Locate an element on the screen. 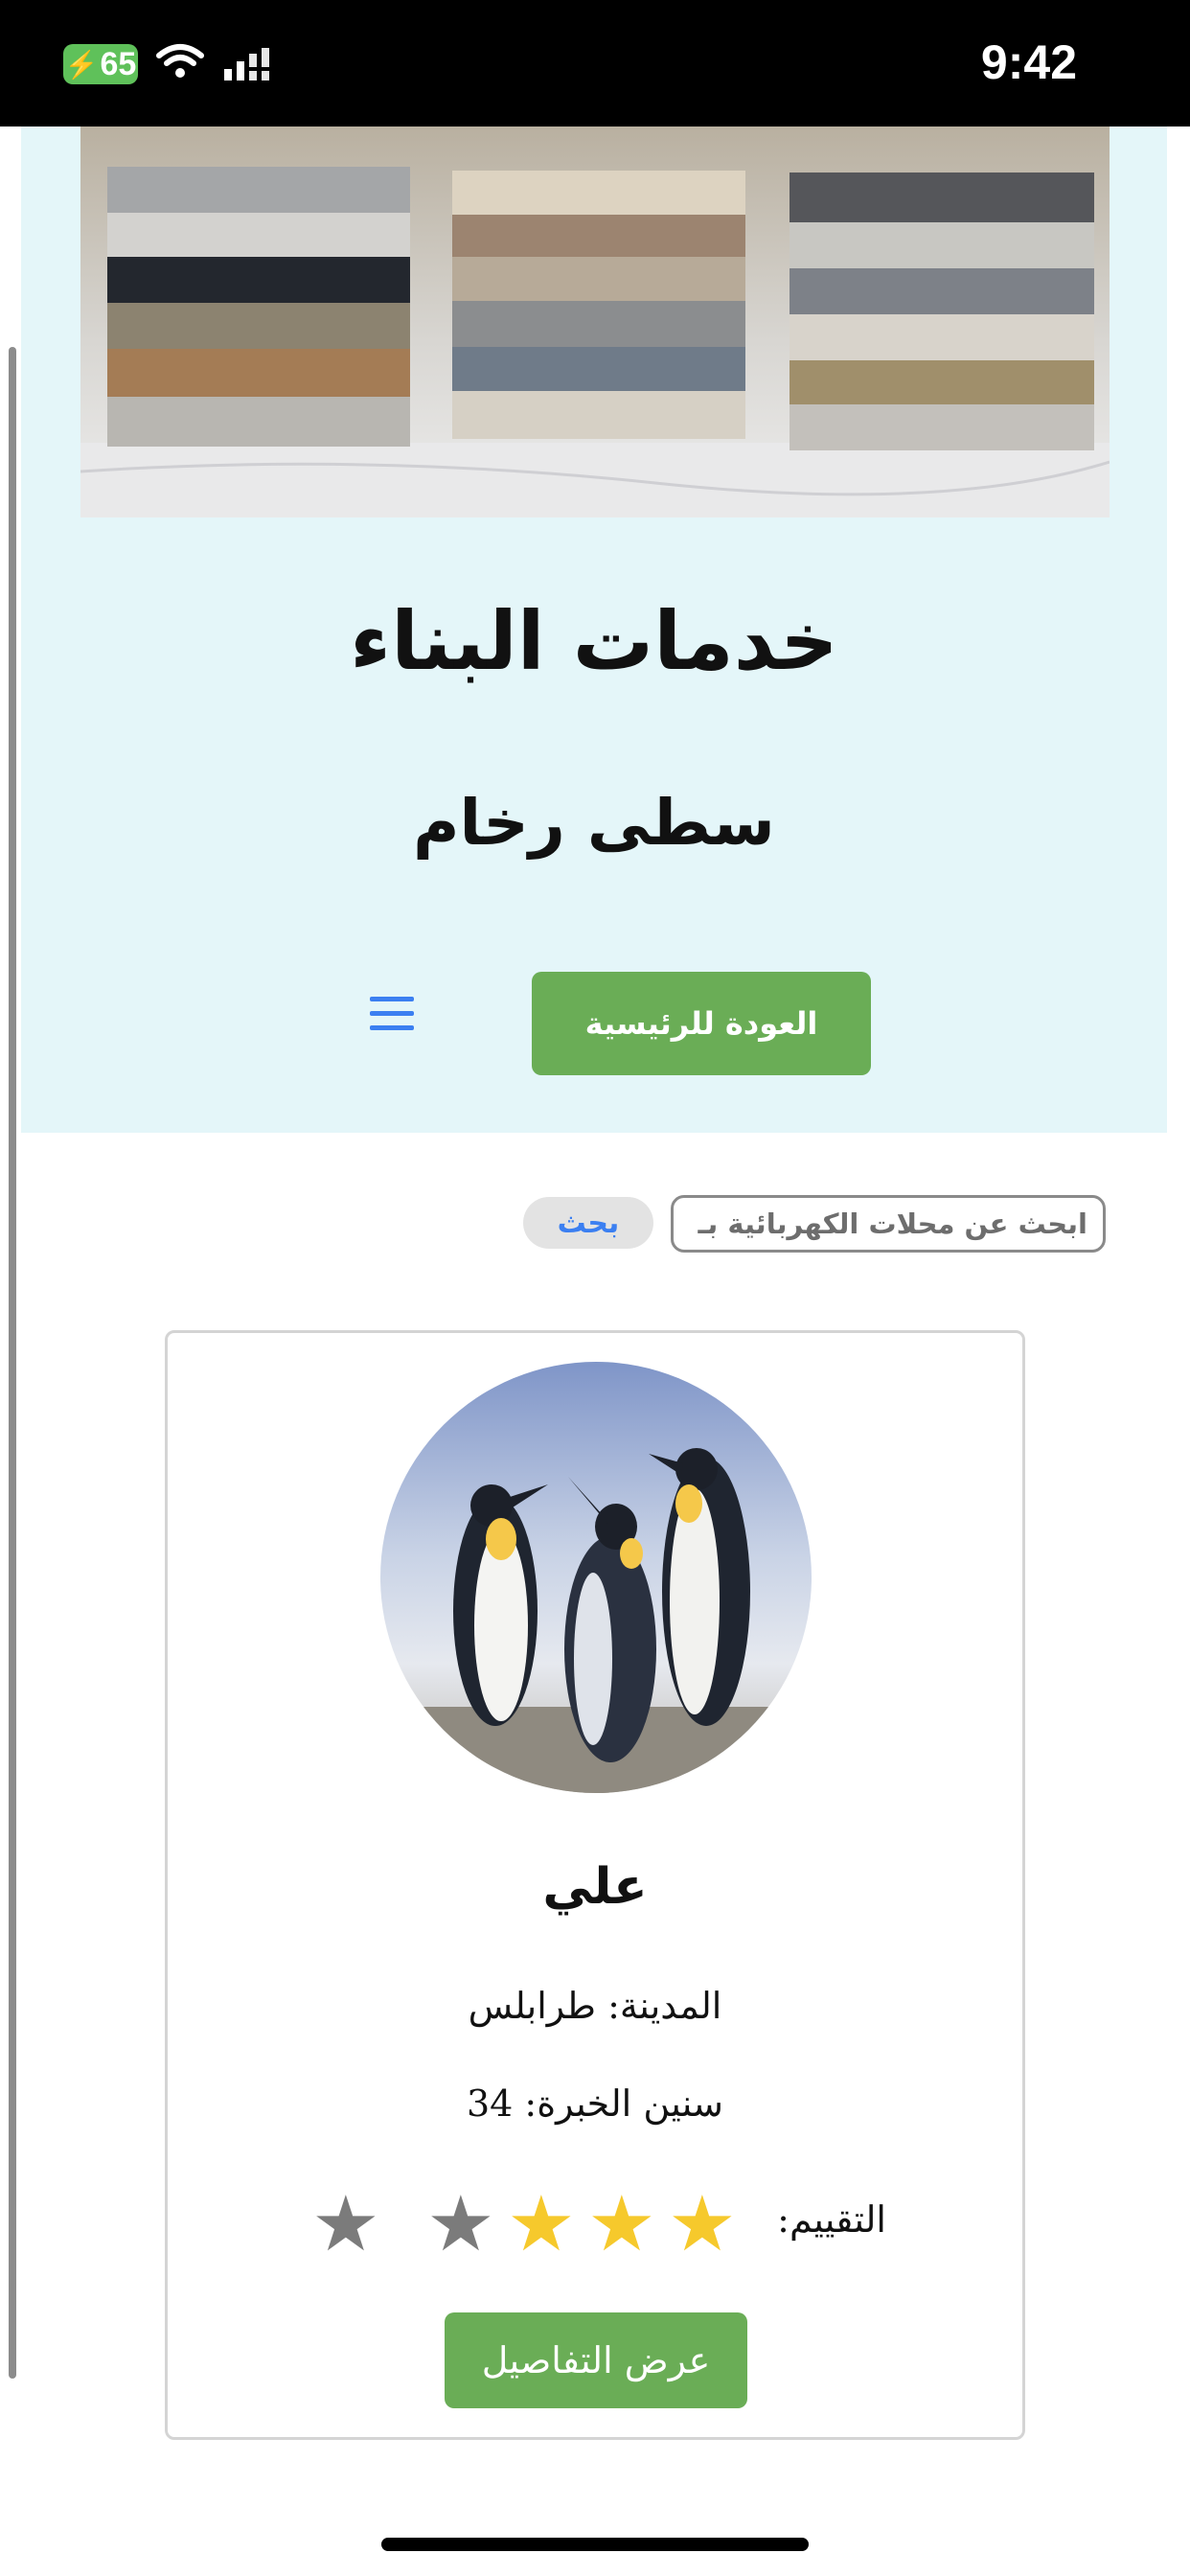  rating-label: التقييم: is located at coordinates (832, 2219).